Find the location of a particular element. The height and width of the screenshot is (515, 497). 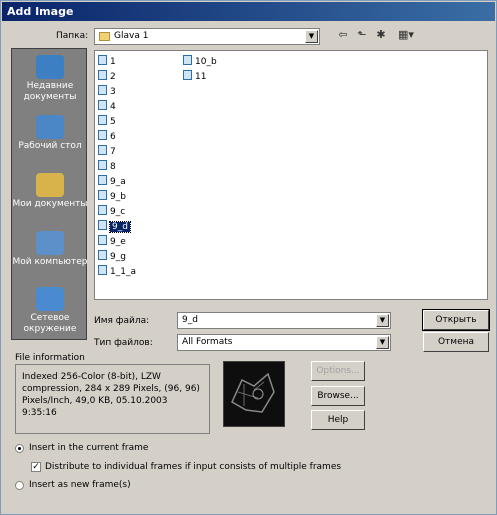

filename-value: 9_d is located at coordinates (190, 320).